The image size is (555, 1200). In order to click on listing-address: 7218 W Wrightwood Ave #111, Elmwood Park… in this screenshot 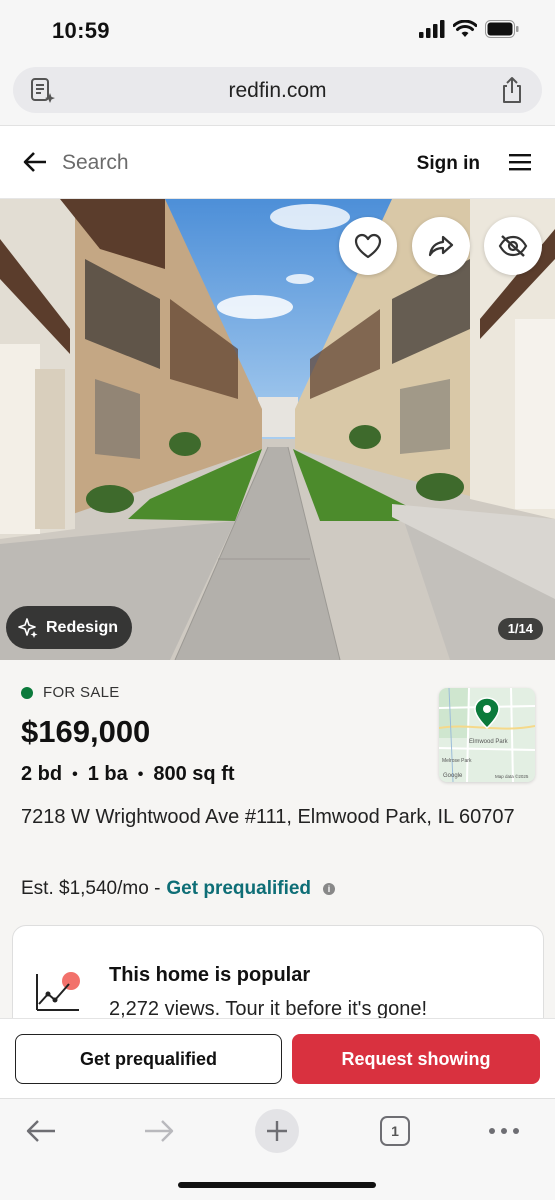, I will do `click(268, 817)`.